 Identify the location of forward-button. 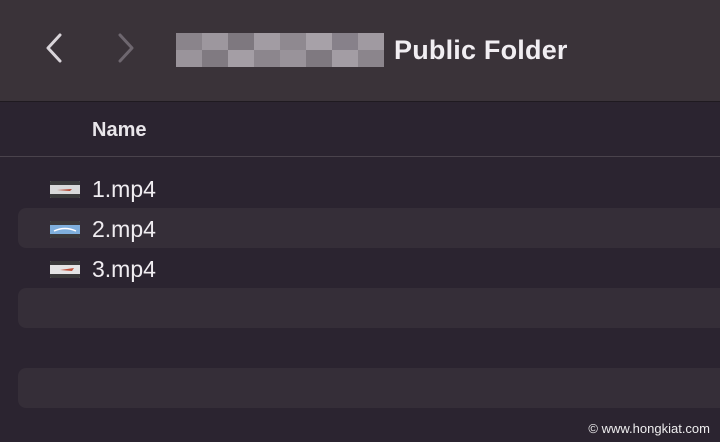
(126, 48).